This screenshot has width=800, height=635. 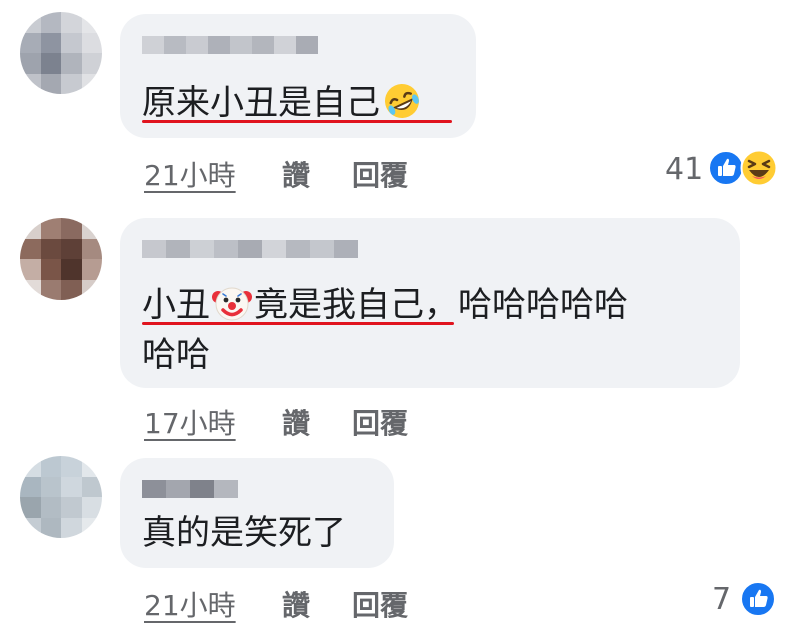 I want to click on reaction-count: 7, so click(x=721, y=599).